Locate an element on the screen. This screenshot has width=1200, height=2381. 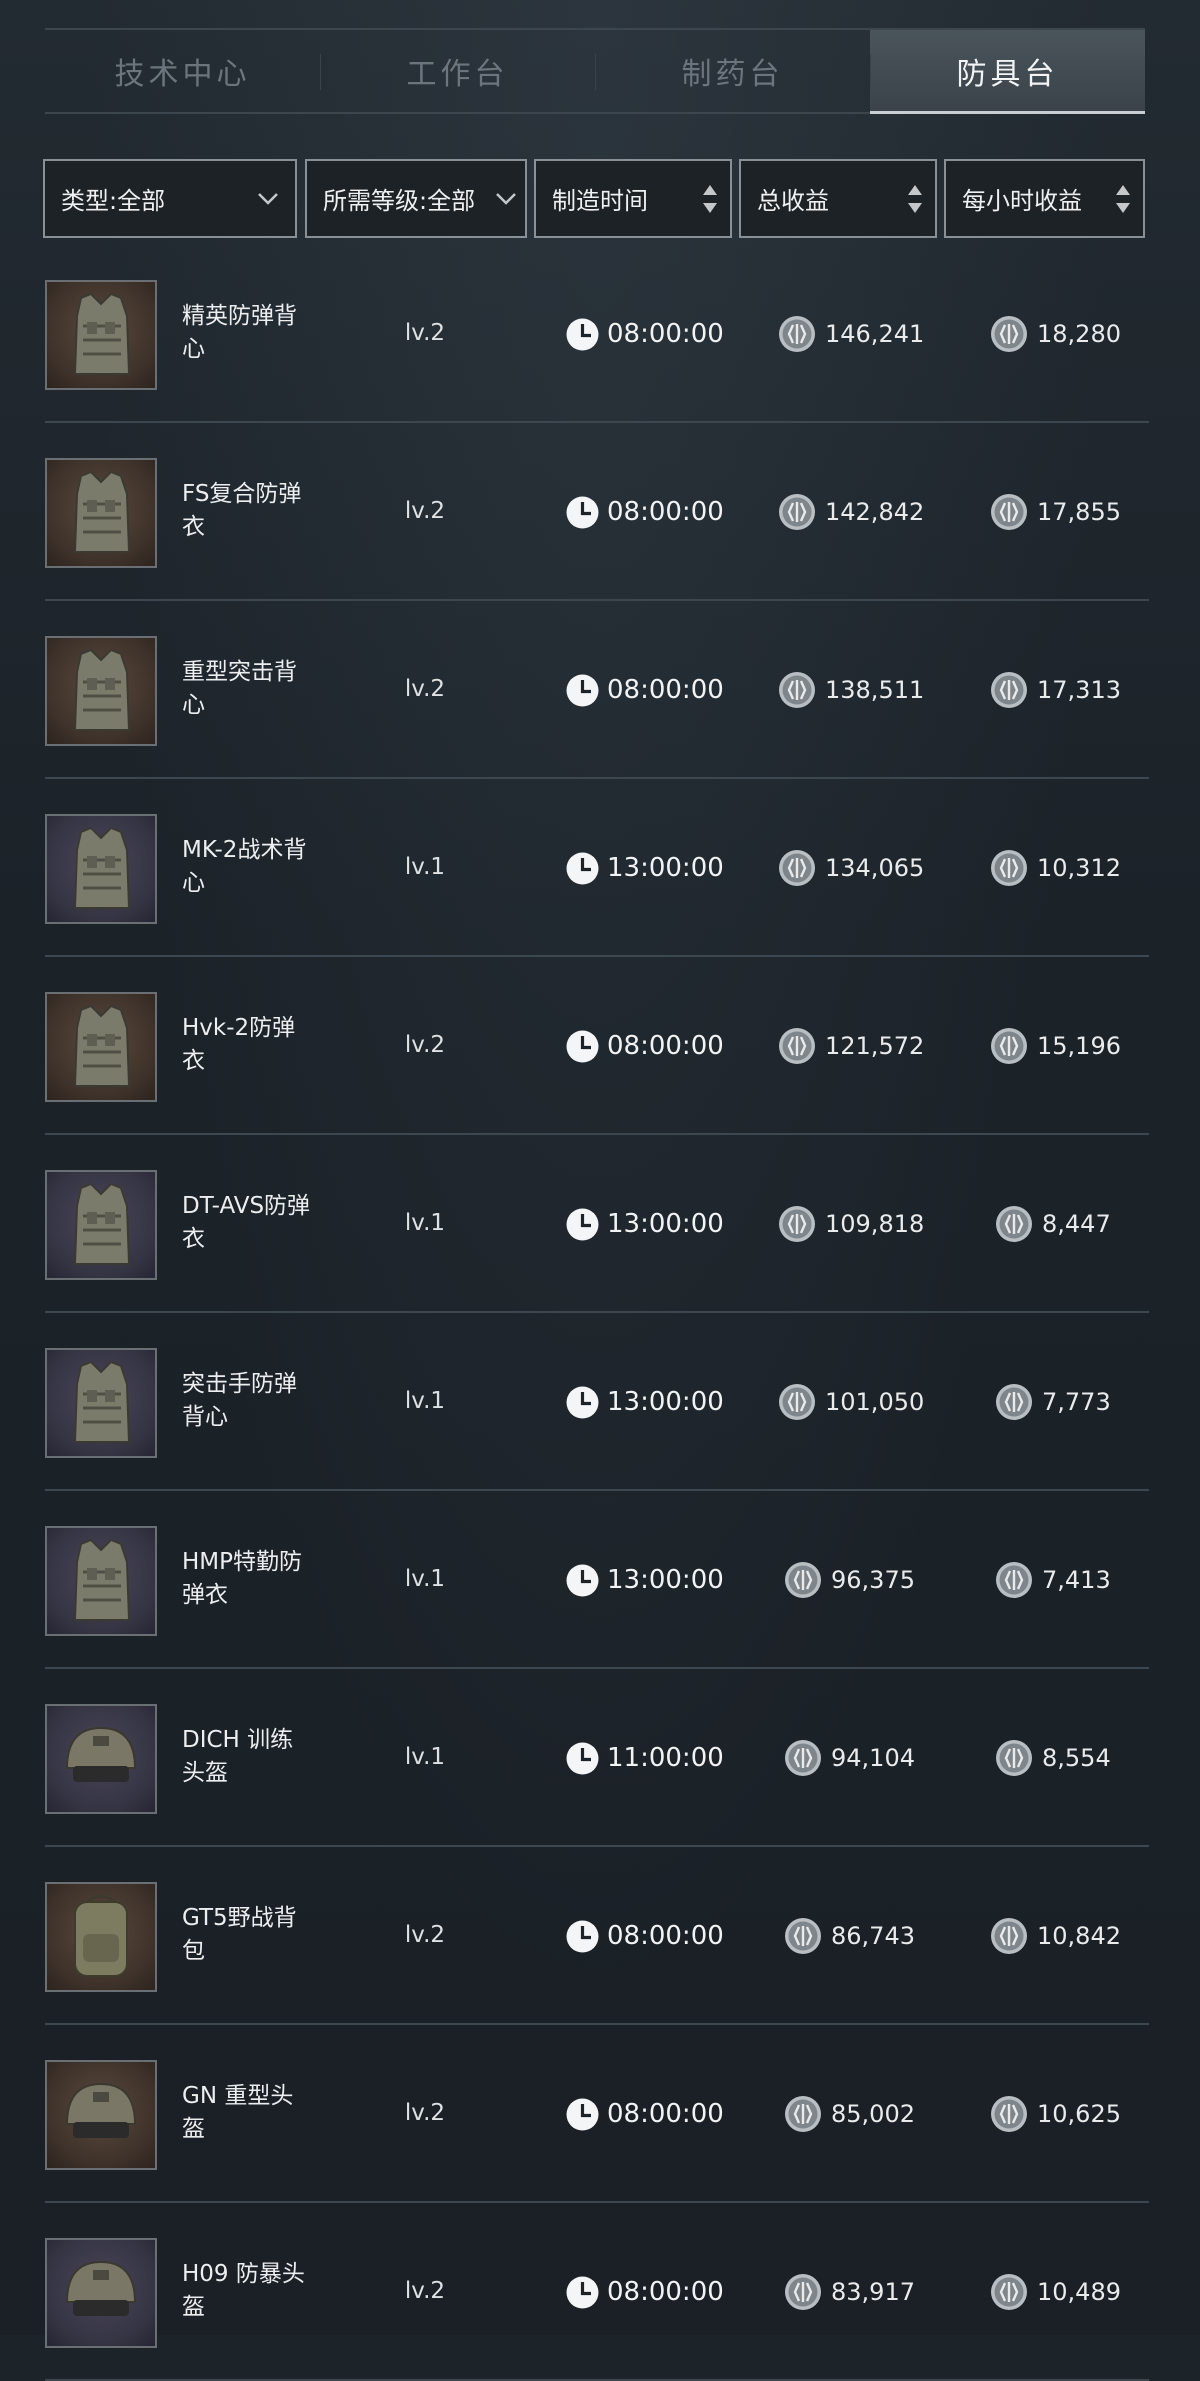
hourly-profit: 17,855 is located at coordinates (1055, 512).